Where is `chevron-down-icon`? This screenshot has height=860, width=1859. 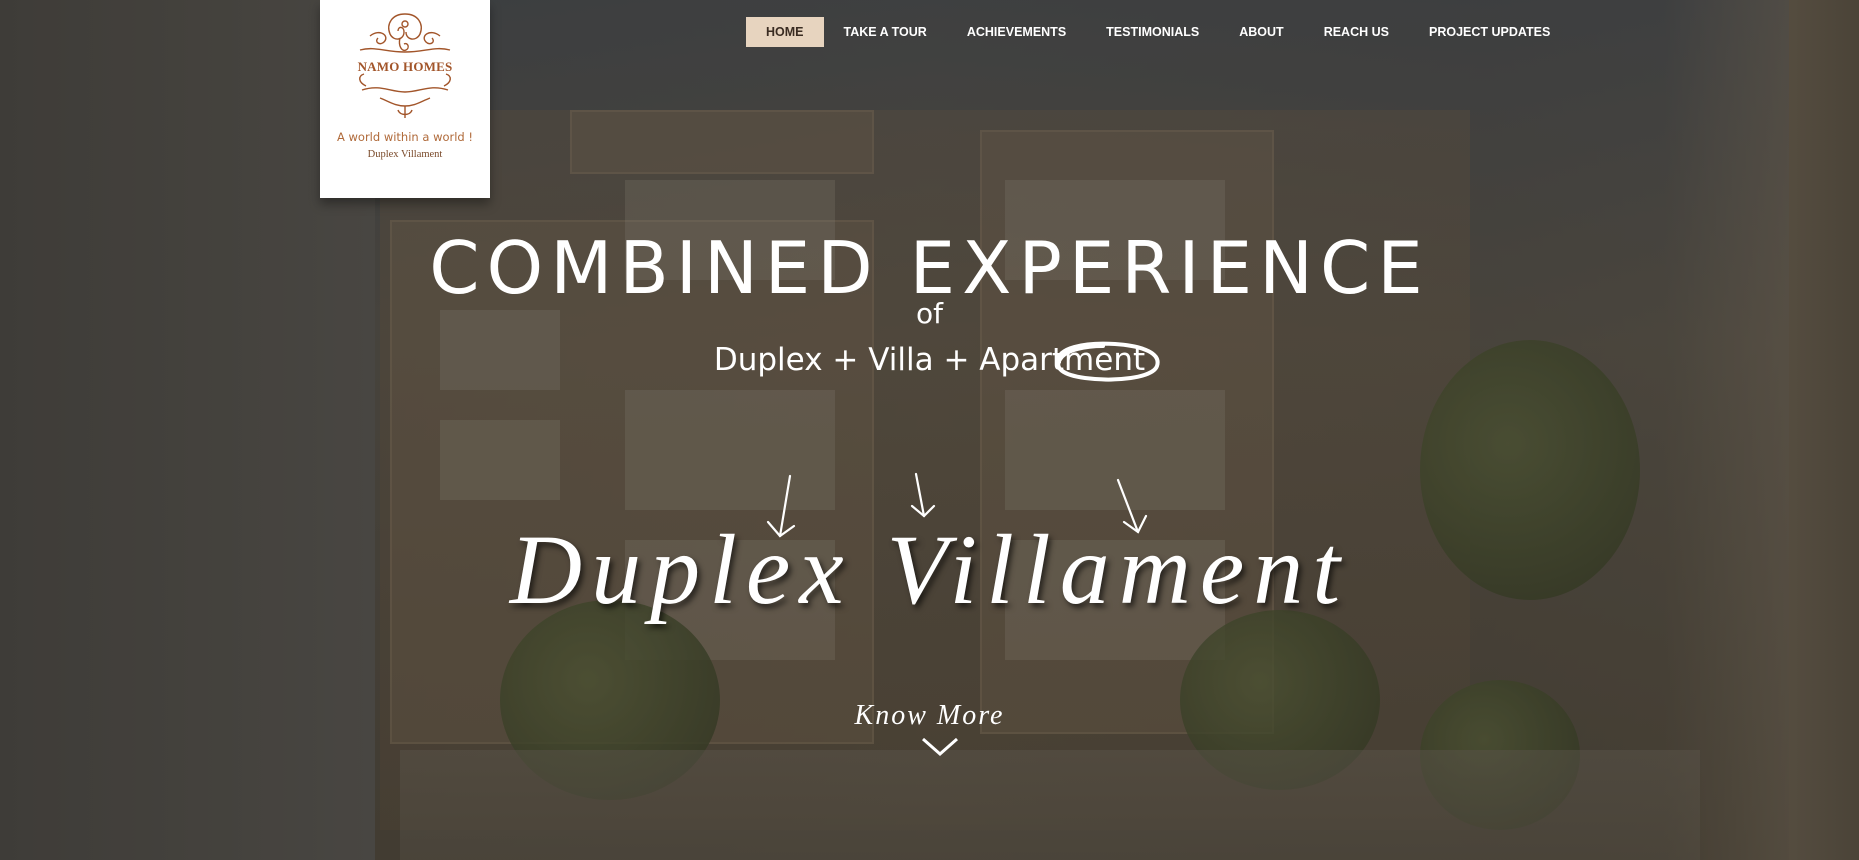
chevron-down-icon is located at coordinates (940, 747).